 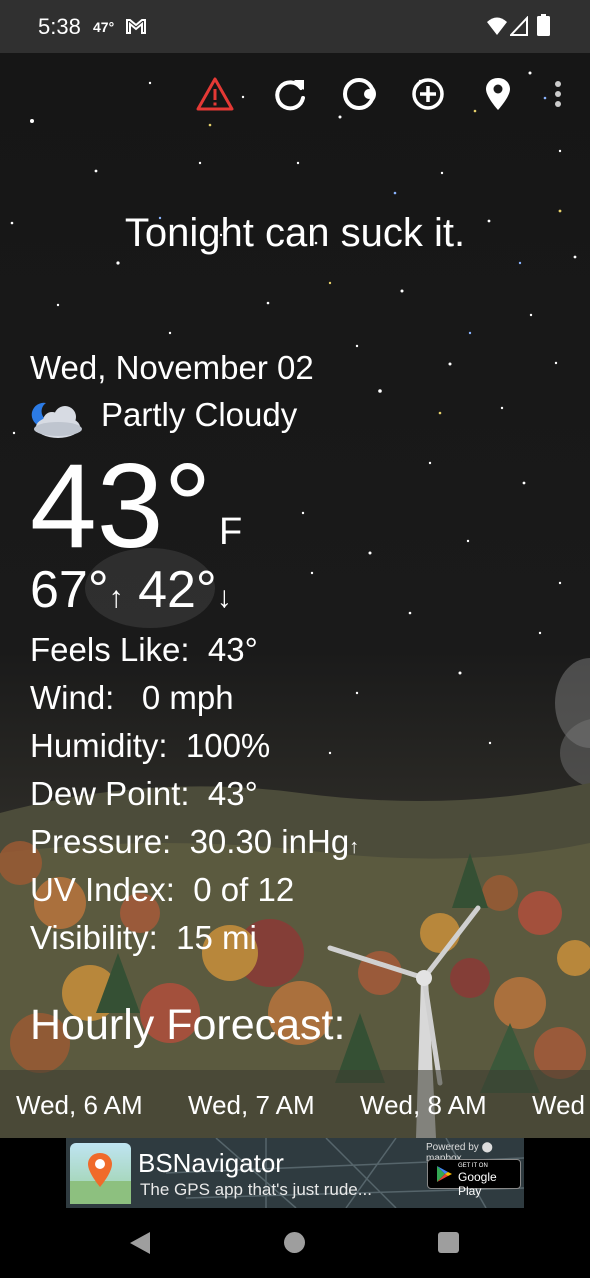 What do you see at coordinates (448, 1242) in the screenshot?
I see `recents-icon` at bounding box center [448, 1242].